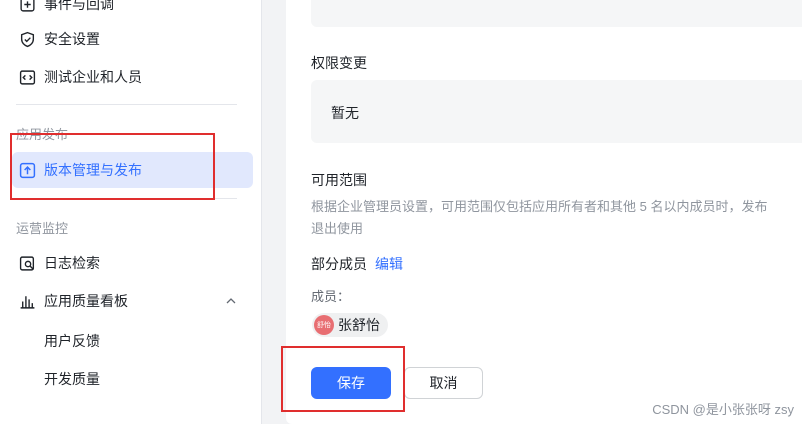 This screenshot has height=424, width=802. Describe the element at coordinates (443, 383) in the screenshot. I see `cancel-button: 取消` at that location.